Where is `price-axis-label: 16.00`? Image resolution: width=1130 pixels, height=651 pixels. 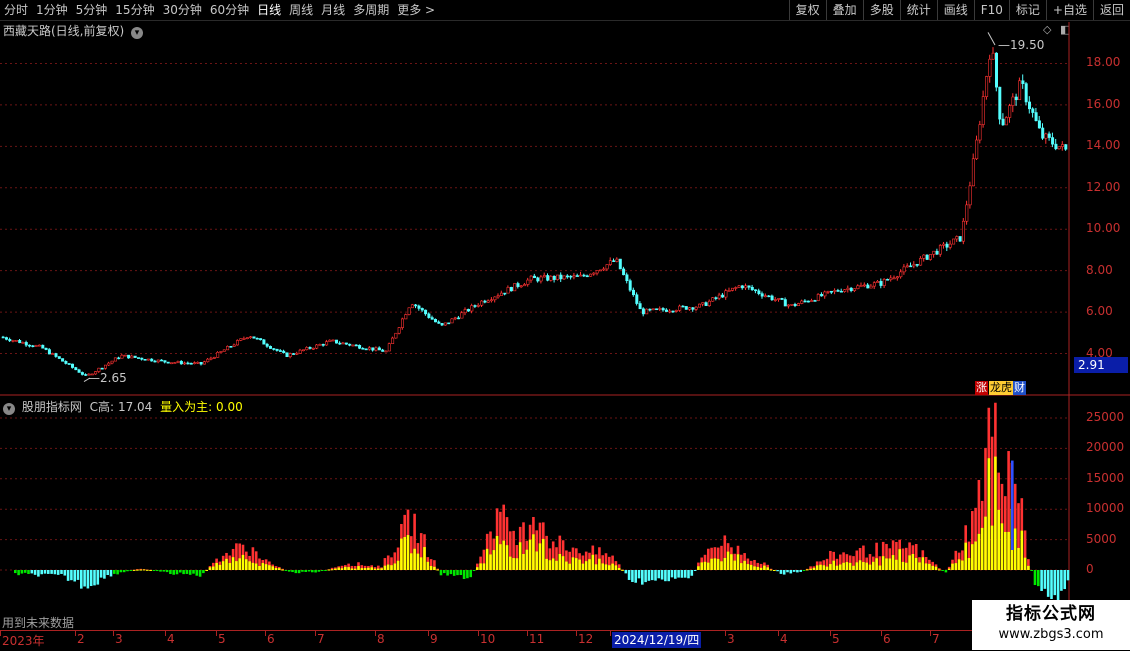
price-axis-label: 16.00 is located at coordinates (1103, 103).